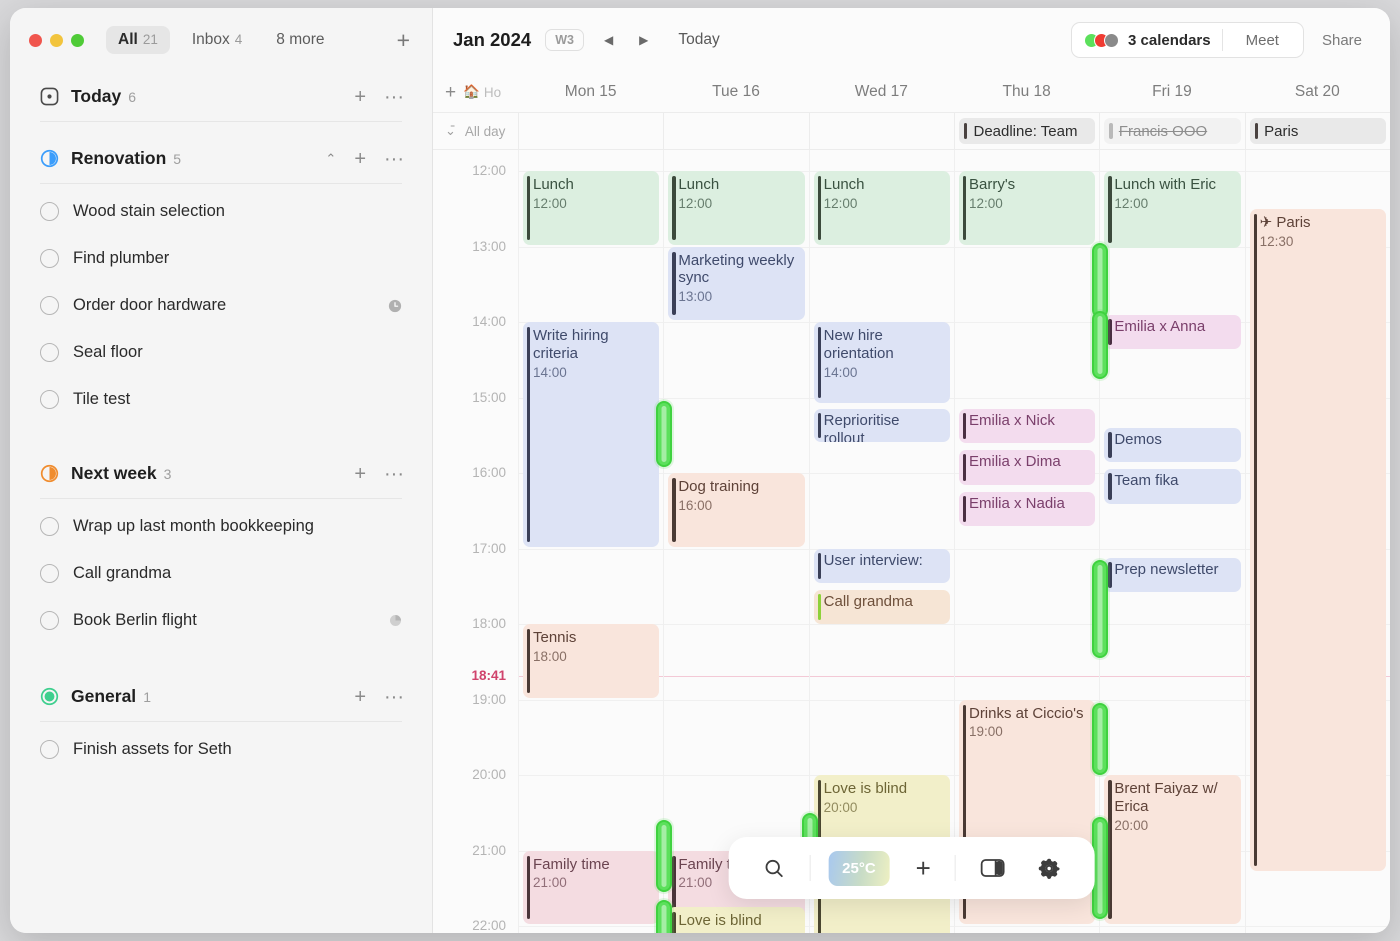 Image resolution: width=1400 pixels, height=941 pixels. Describe the element at coordinates (35, 40) in the screenshot. I see `close-window-button` at that location.